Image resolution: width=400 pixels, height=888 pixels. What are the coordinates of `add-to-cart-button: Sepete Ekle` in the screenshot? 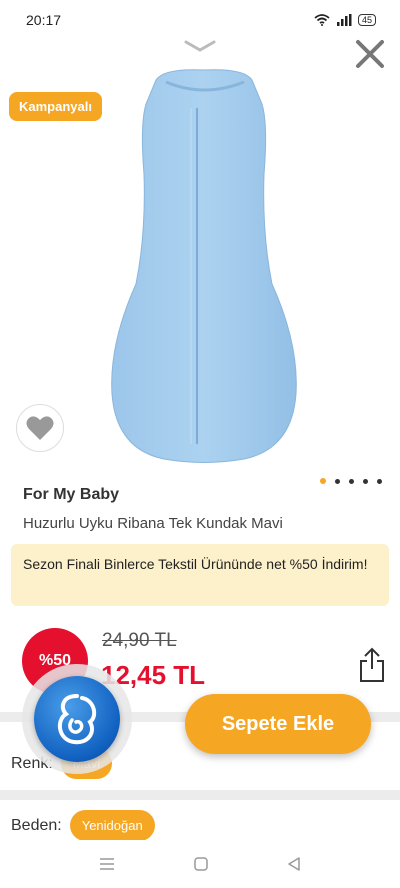 It's located at (278, 724).